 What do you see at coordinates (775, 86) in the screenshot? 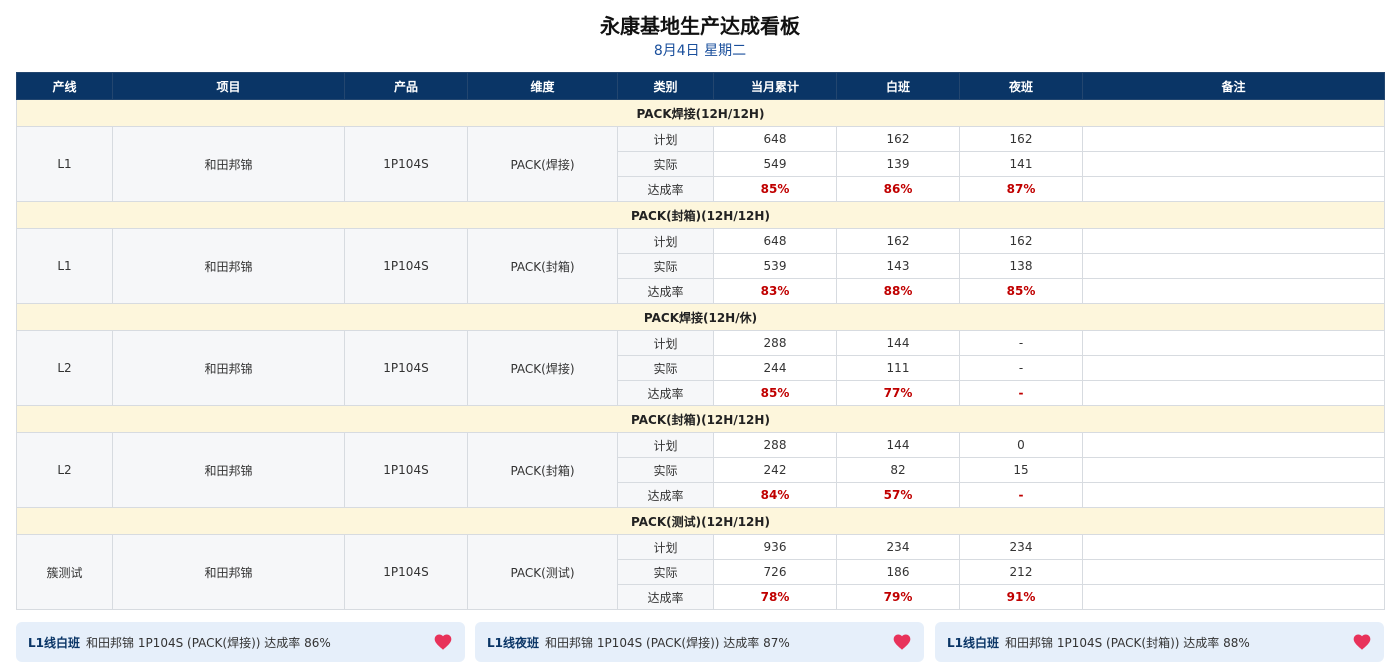
I see `col-header-month-total: 当月累计` at bounding box center [775, 86].